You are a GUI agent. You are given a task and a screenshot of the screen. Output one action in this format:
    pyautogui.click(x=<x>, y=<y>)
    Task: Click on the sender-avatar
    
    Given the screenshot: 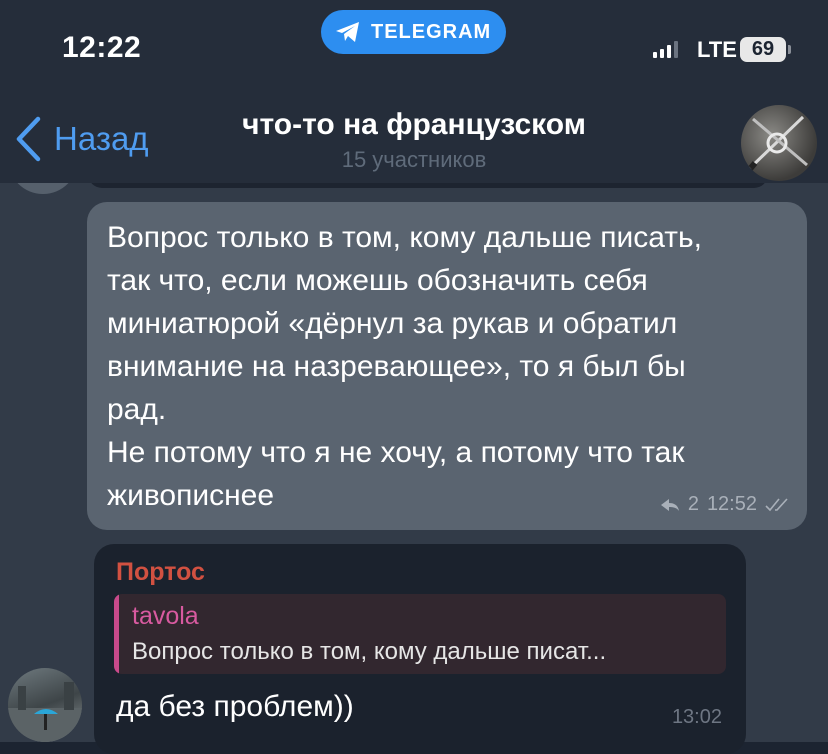 What is the action you would take?
    pyautogui.click(x=45, y=705)
    